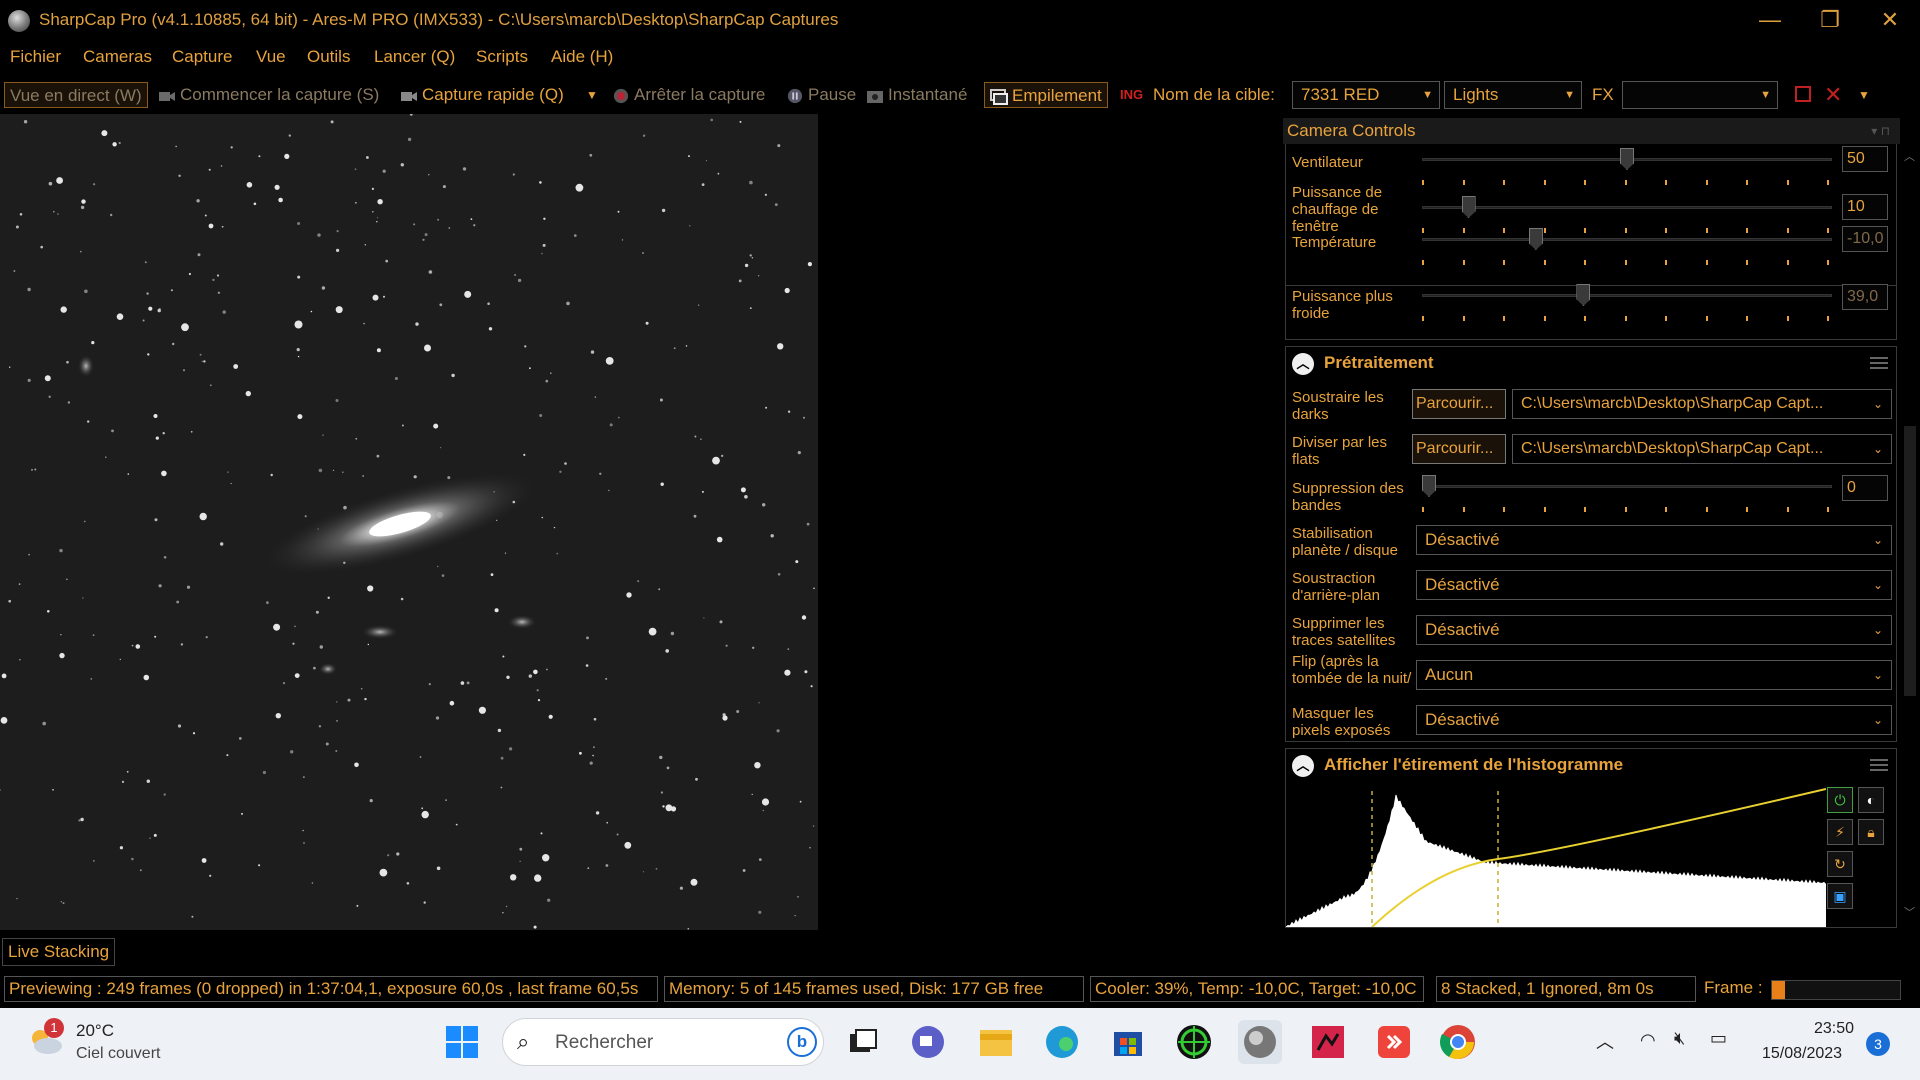  Describe the element at coordinates (1880, 131) in the screenshot. I see `pin-icon: ▾ ⊓` at that location.